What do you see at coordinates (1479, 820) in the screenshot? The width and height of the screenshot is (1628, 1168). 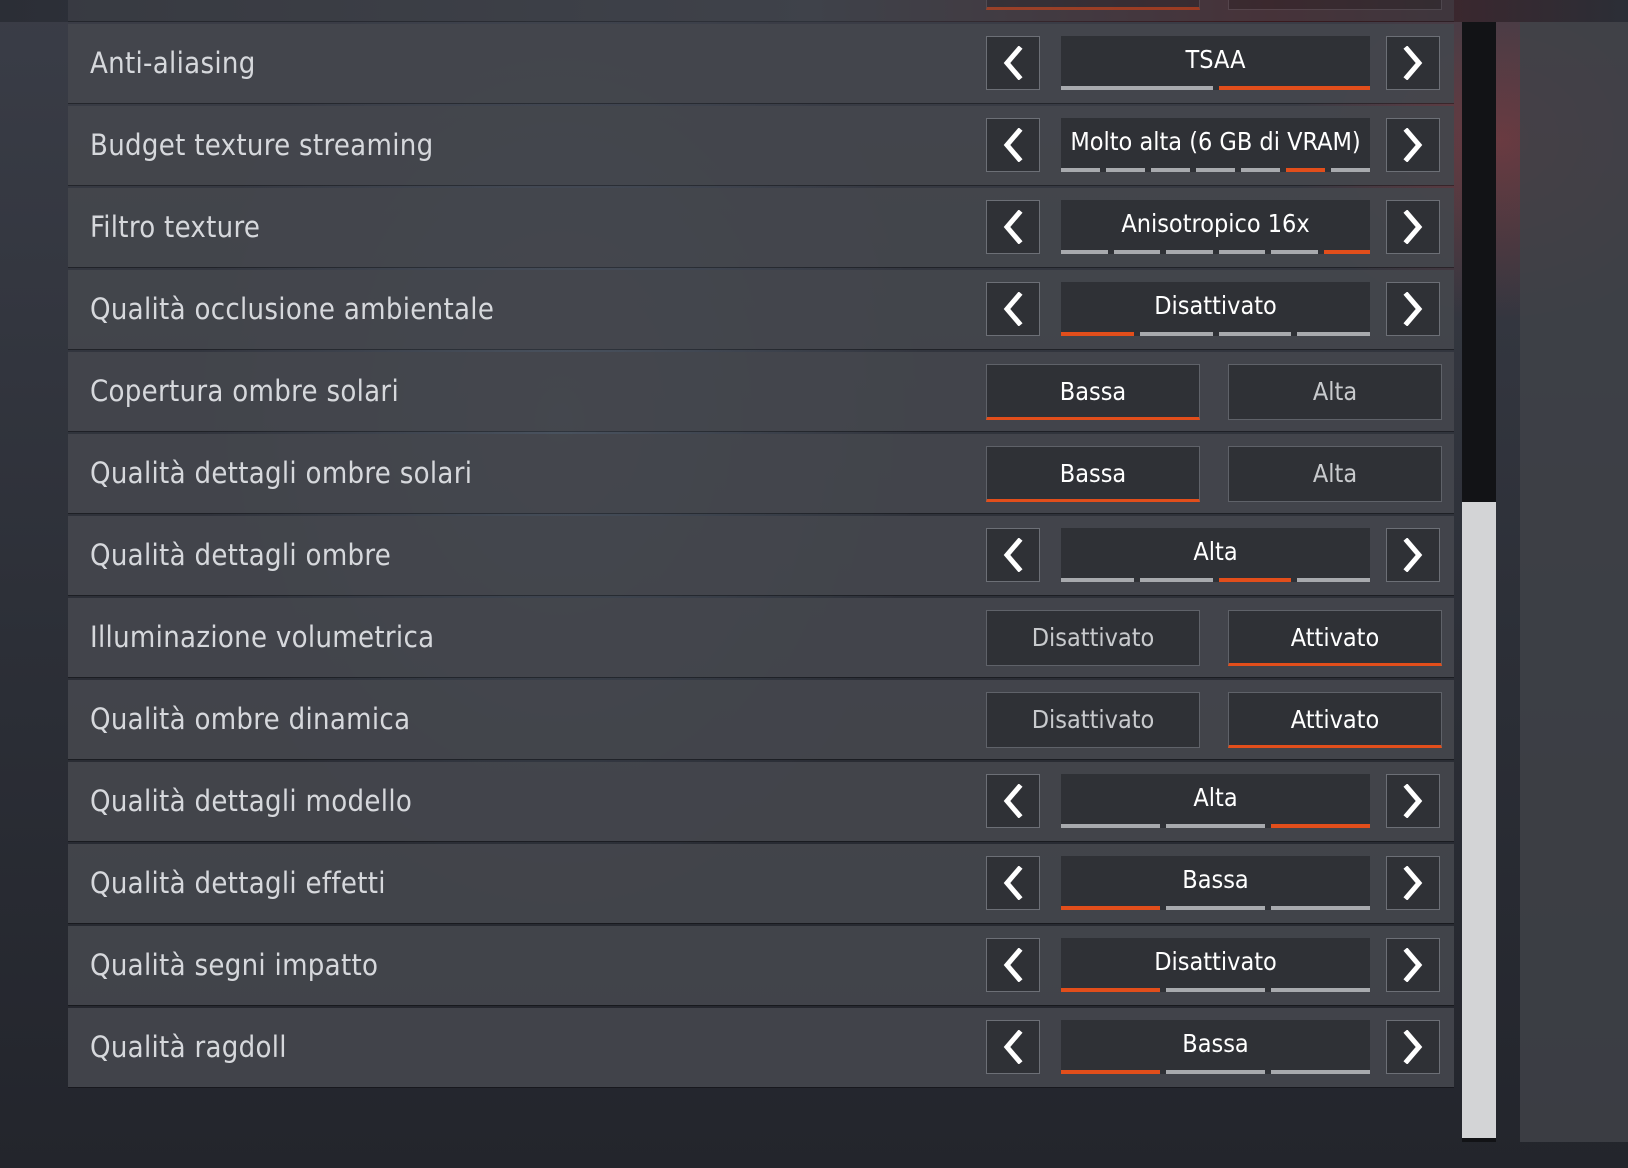 I see `scrollbar-thumb` at bounding box center [1479, 820].